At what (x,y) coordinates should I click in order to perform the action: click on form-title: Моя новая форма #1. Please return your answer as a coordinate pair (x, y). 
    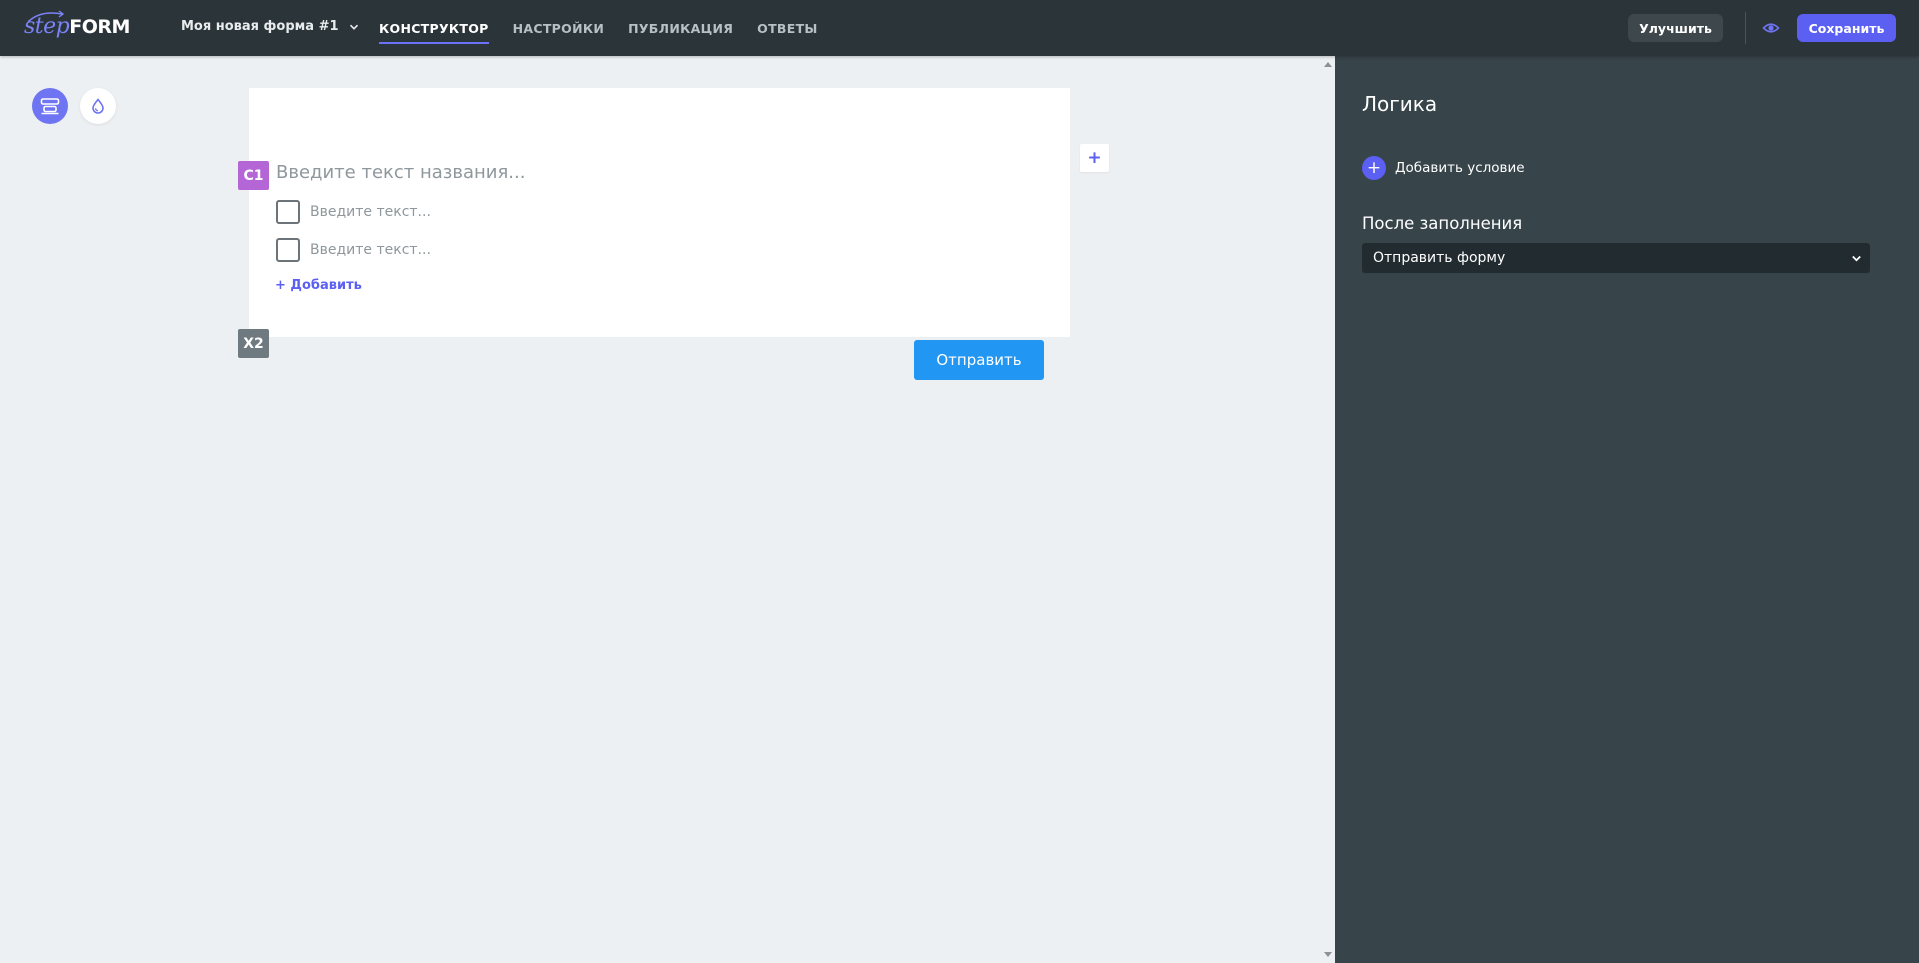
    Looking at the image, I should click on (260, 26).